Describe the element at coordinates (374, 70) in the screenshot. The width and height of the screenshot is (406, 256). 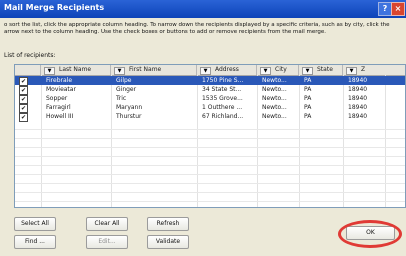
I see `column-header-zip: ▼ Z` at that location.